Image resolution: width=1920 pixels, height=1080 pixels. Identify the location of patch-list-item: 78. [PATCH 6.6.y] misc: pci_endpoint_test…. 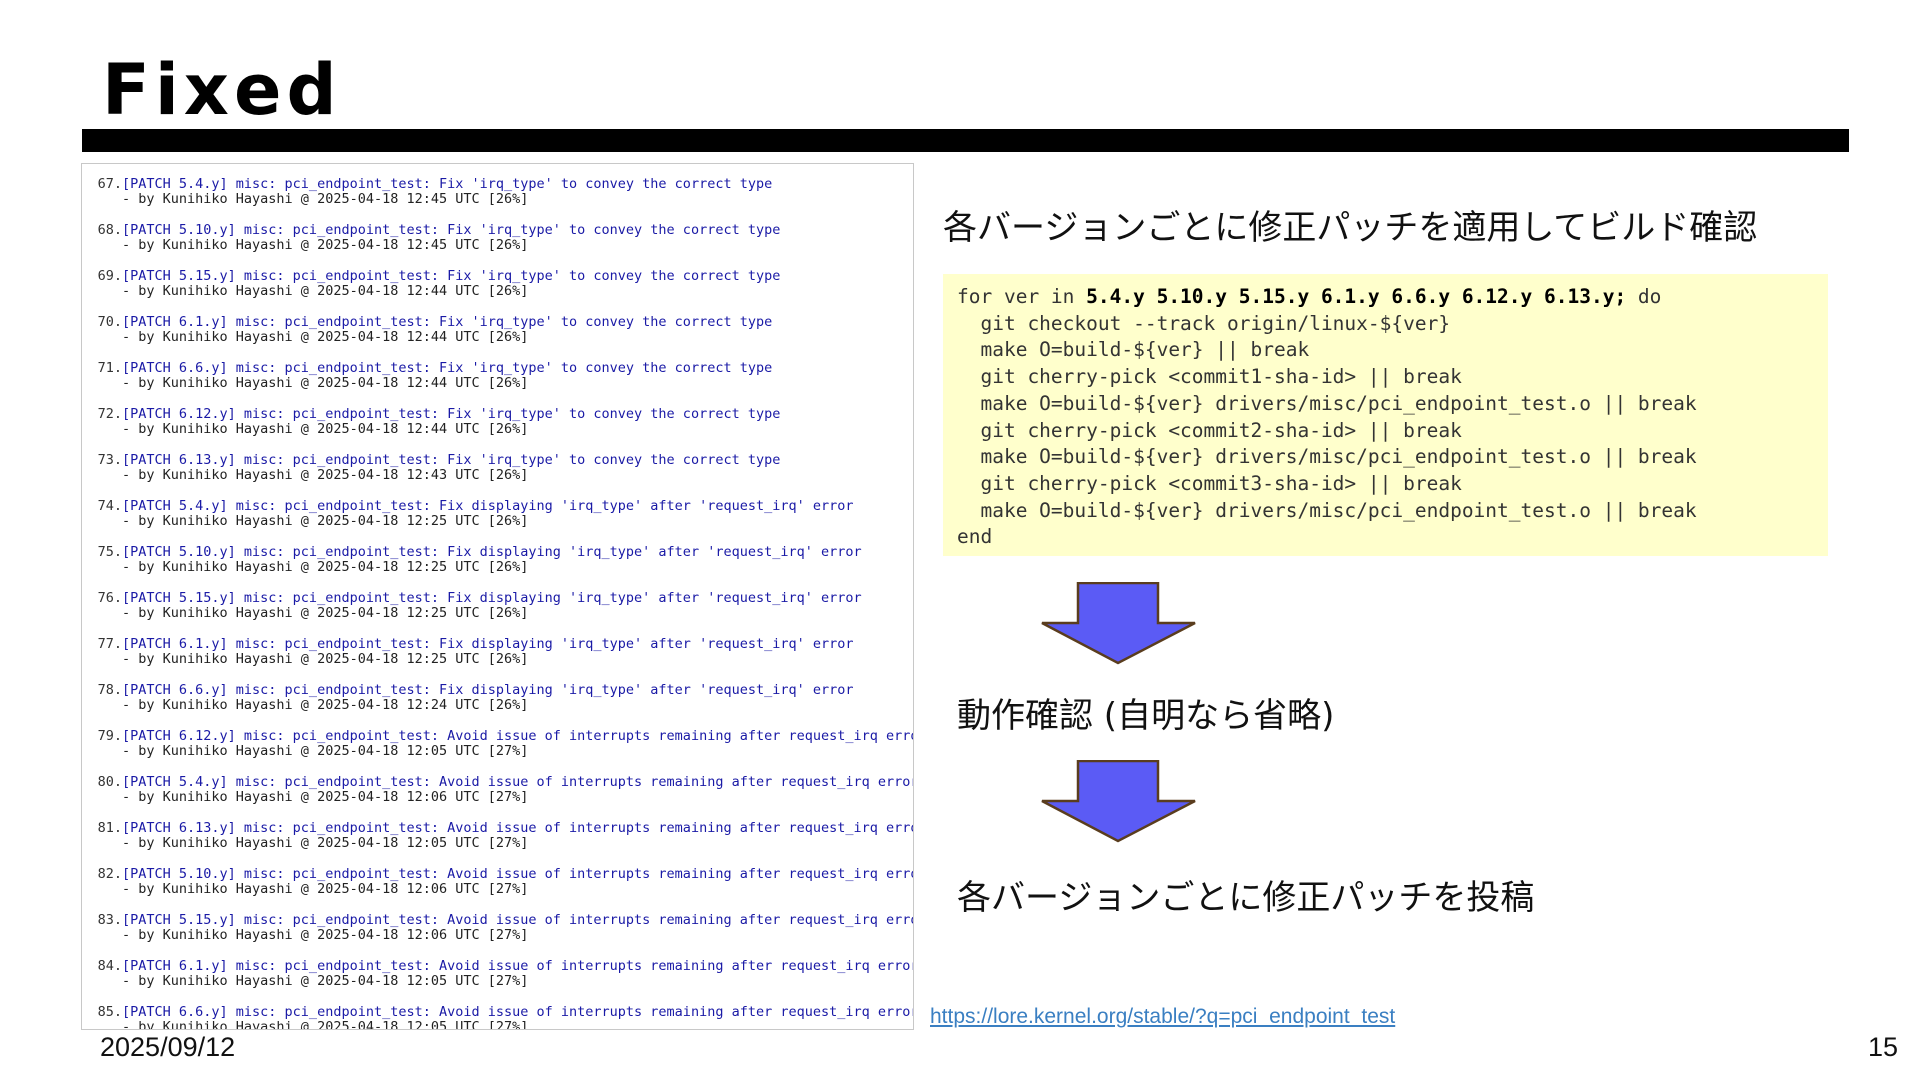
(497, 700).